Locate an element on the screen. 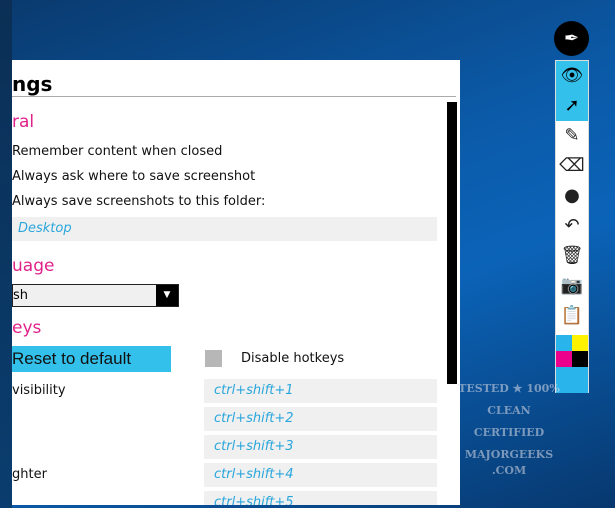  folder-field: Desktop is located at coordinates (224, 229).